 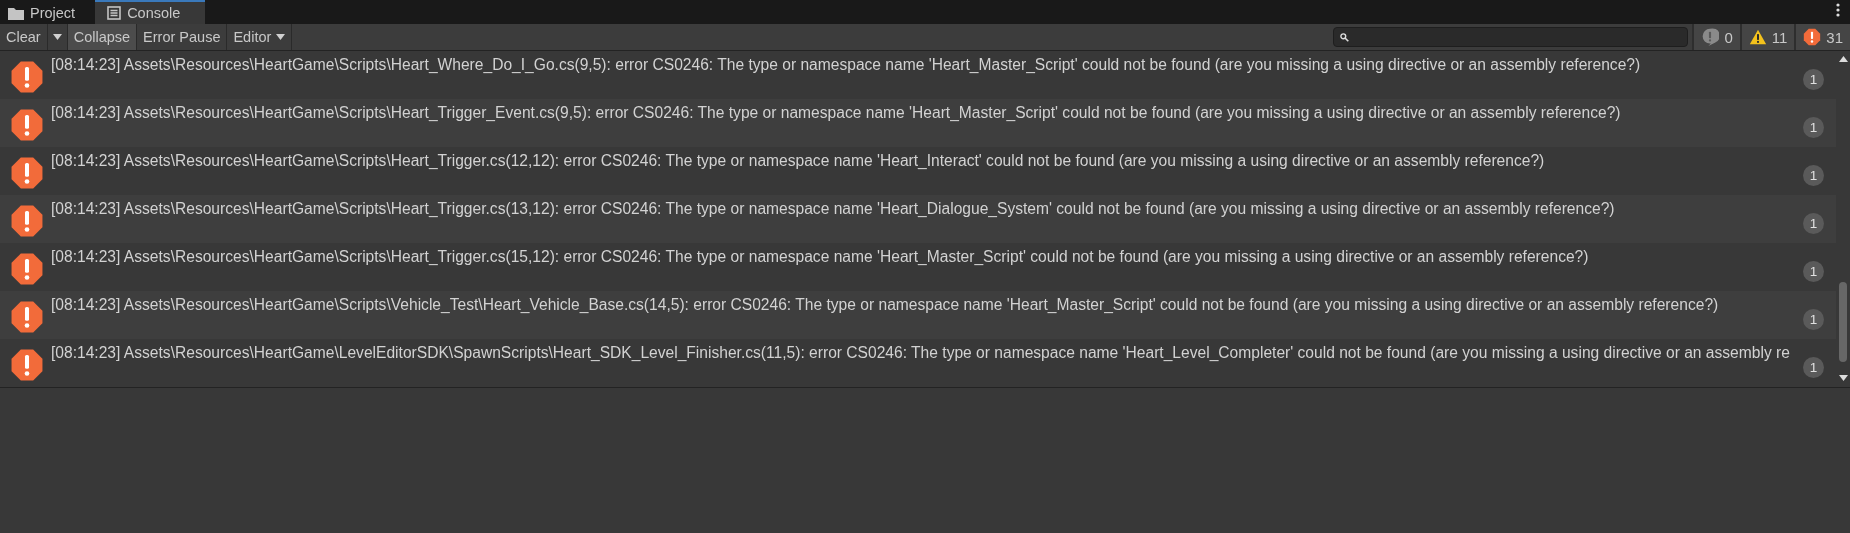 I want to click on log-message: [08:14:23] Assets\Resources\HeartGame\LevelEditorSDK\SpawnScripts\Heart_SDK_Level_Finisher.cs(11,5): error CS0246: The type or namespace name 'Heart_Level_Completer' could not be found (are you missing a using directive or an assembly re, so click(x=920, y=353).